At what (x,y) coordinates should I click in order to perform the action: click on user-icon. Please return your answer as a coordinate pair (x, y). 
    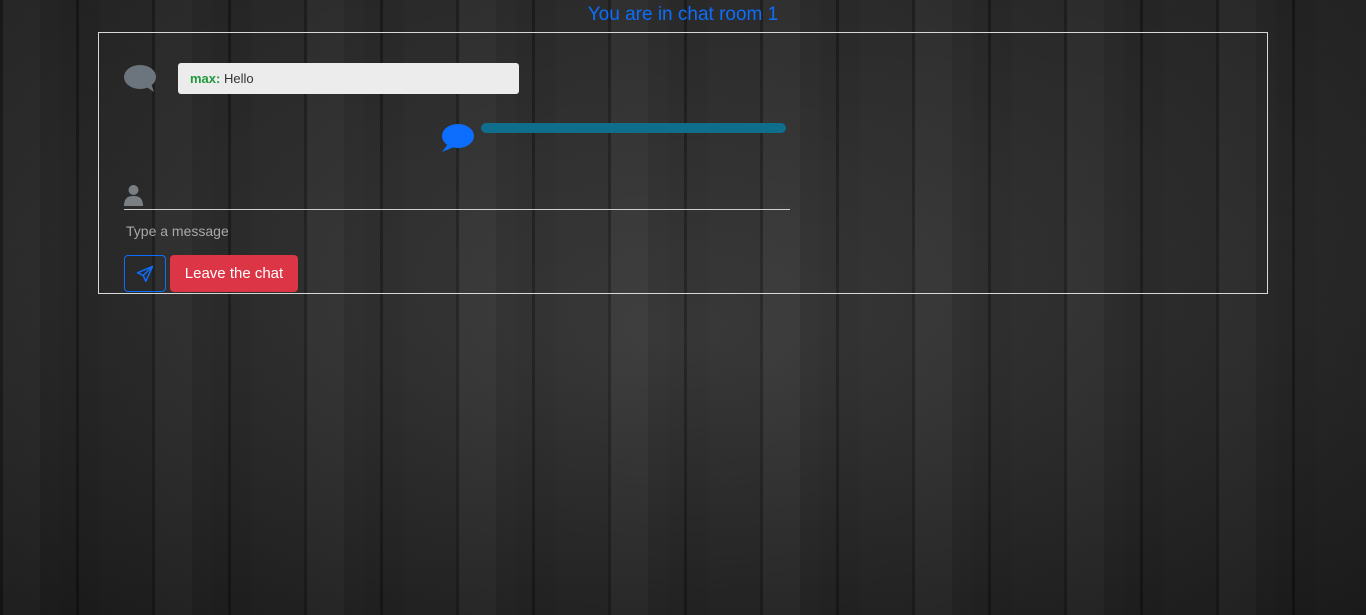
    Looking at the image, I should click on (133, 195).